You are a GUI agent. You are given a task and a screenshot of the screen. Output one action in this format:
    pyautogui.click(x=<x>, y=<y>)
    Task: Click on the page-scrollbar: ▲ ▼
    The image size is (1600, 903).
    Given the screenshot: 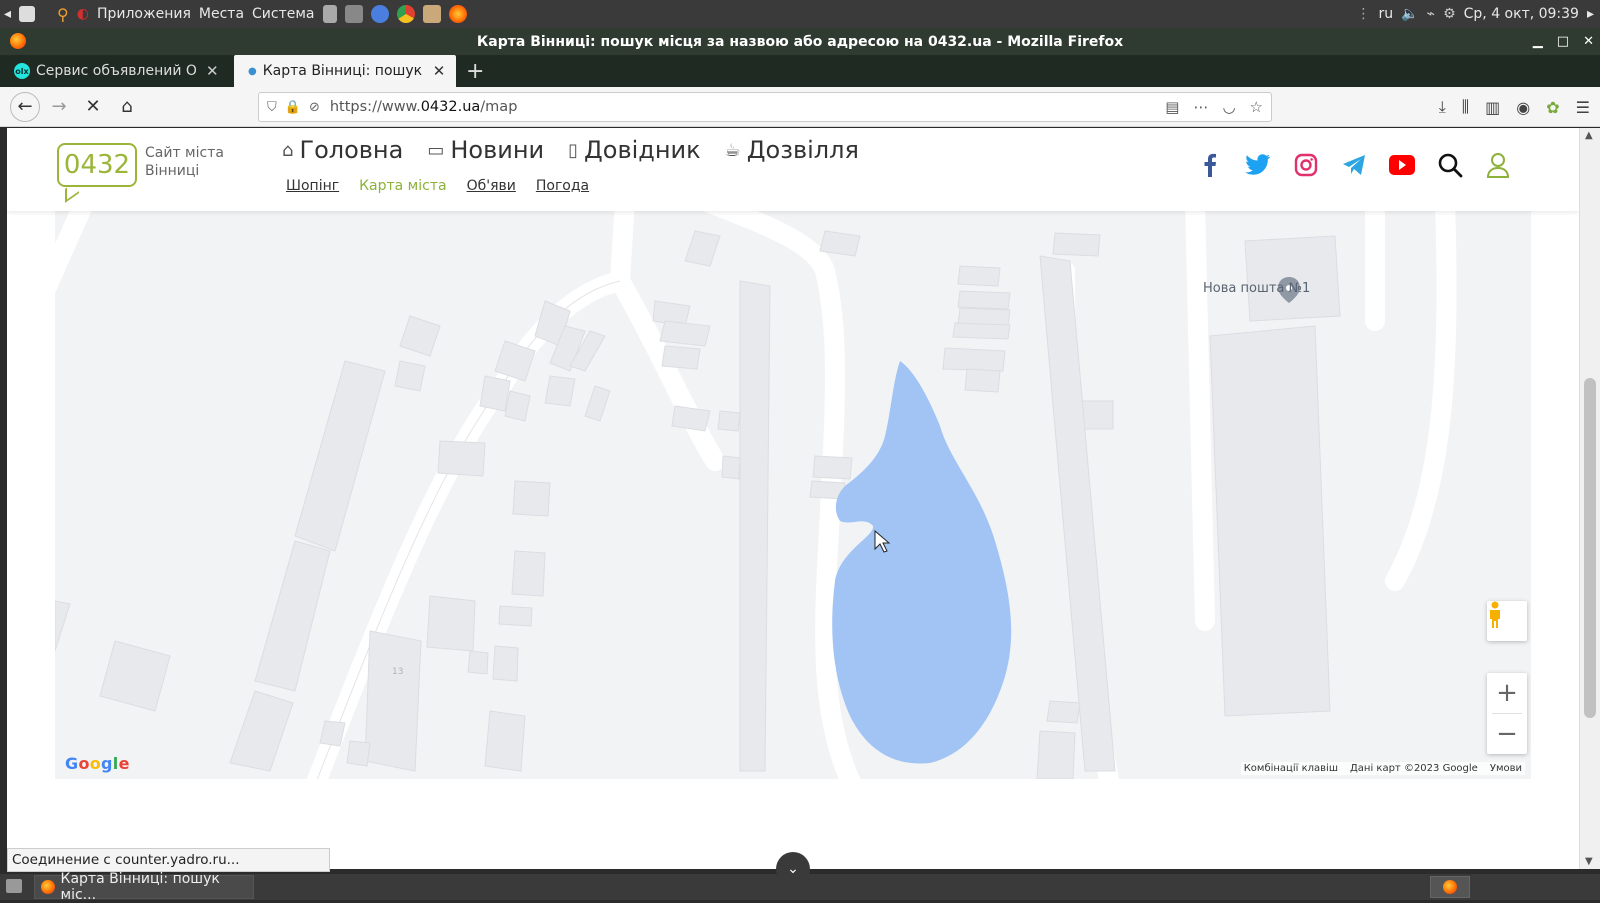 What is the action you would take?
    pyautogui.click(x=1589, y=498)
    